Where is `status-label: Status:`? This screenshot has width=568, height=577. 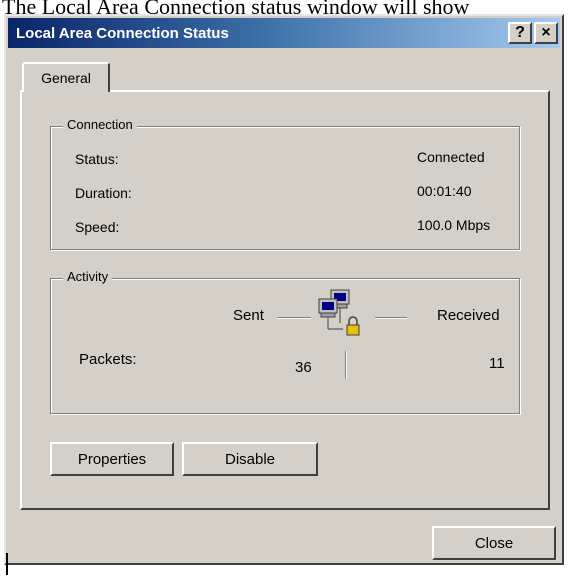
status-label: Status: is located at coordinates (97, 159).